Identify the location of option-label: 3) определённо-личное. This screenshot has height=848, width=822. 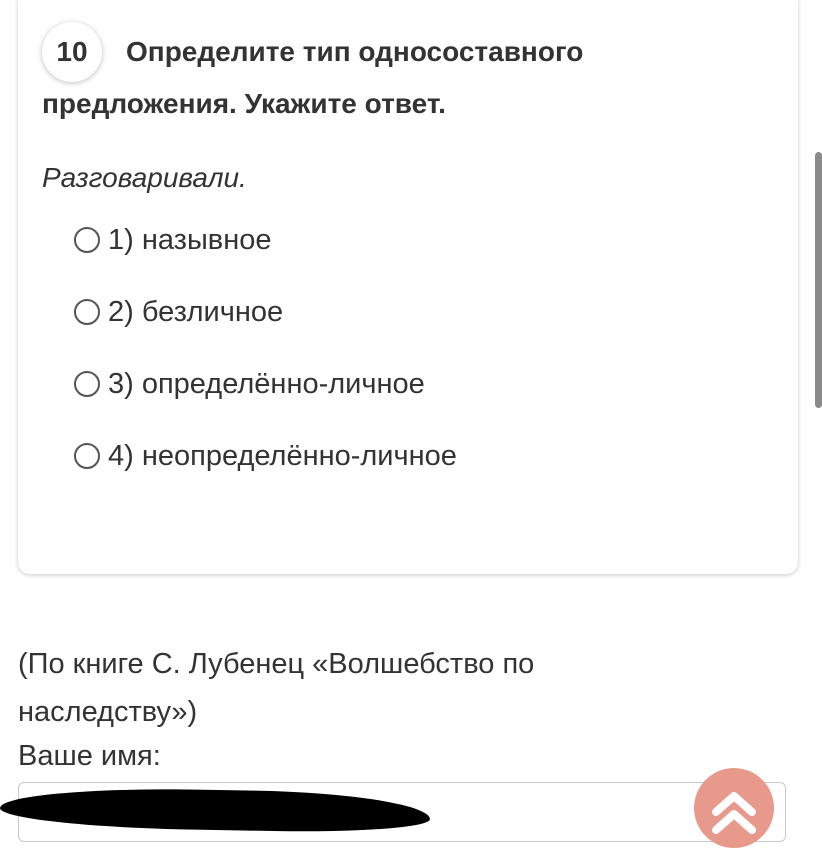
(266, 383).